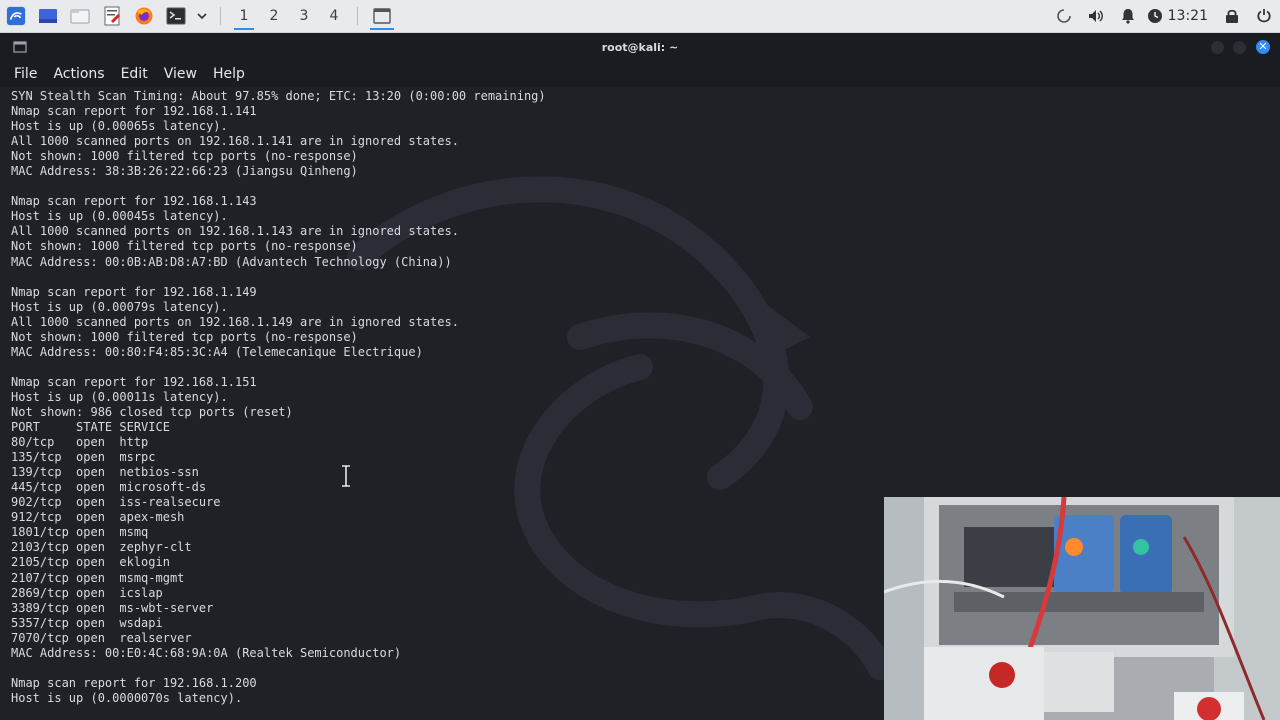 Image resolution: width=1280 pixels, height=720 pixels. I want to click on network-status, so click(1064, 16).